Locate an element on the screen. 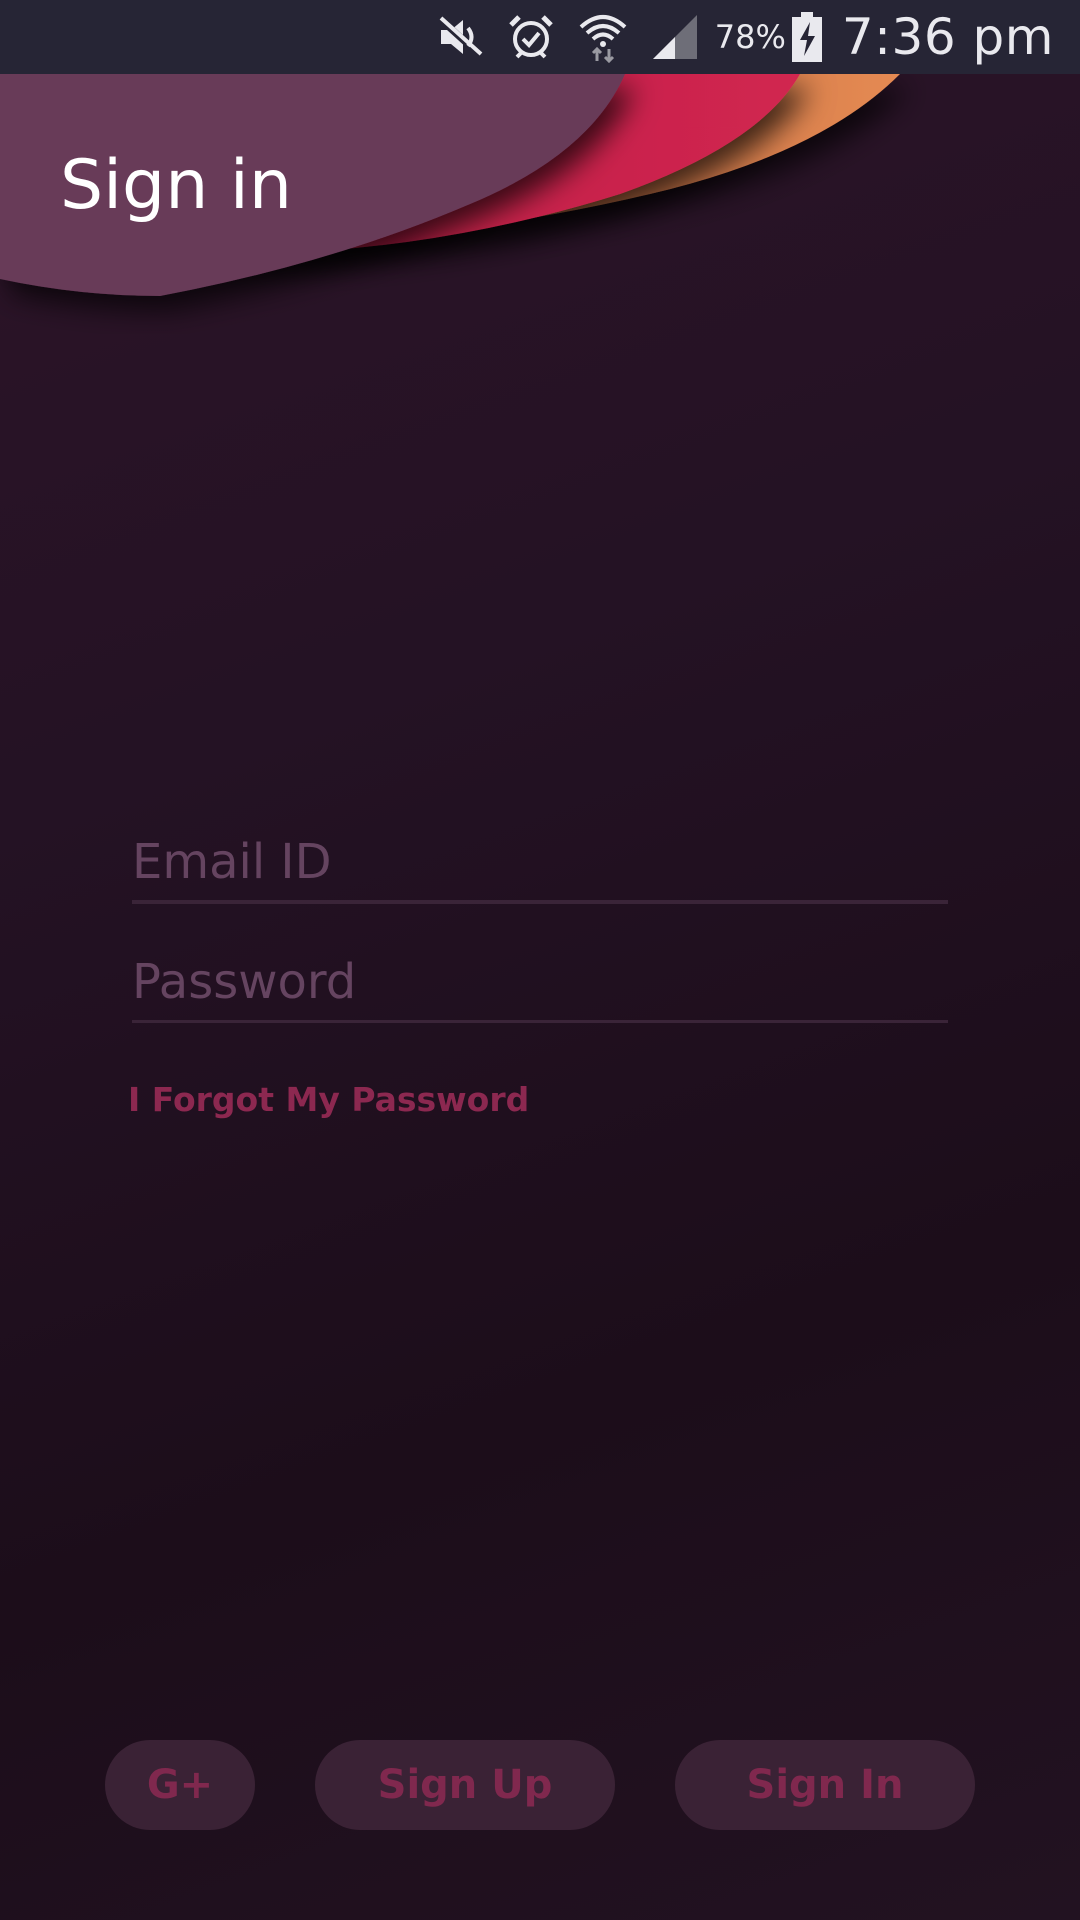 This screenshot has height=1920, width=1080. password-input is located at coordinates (540, 982).